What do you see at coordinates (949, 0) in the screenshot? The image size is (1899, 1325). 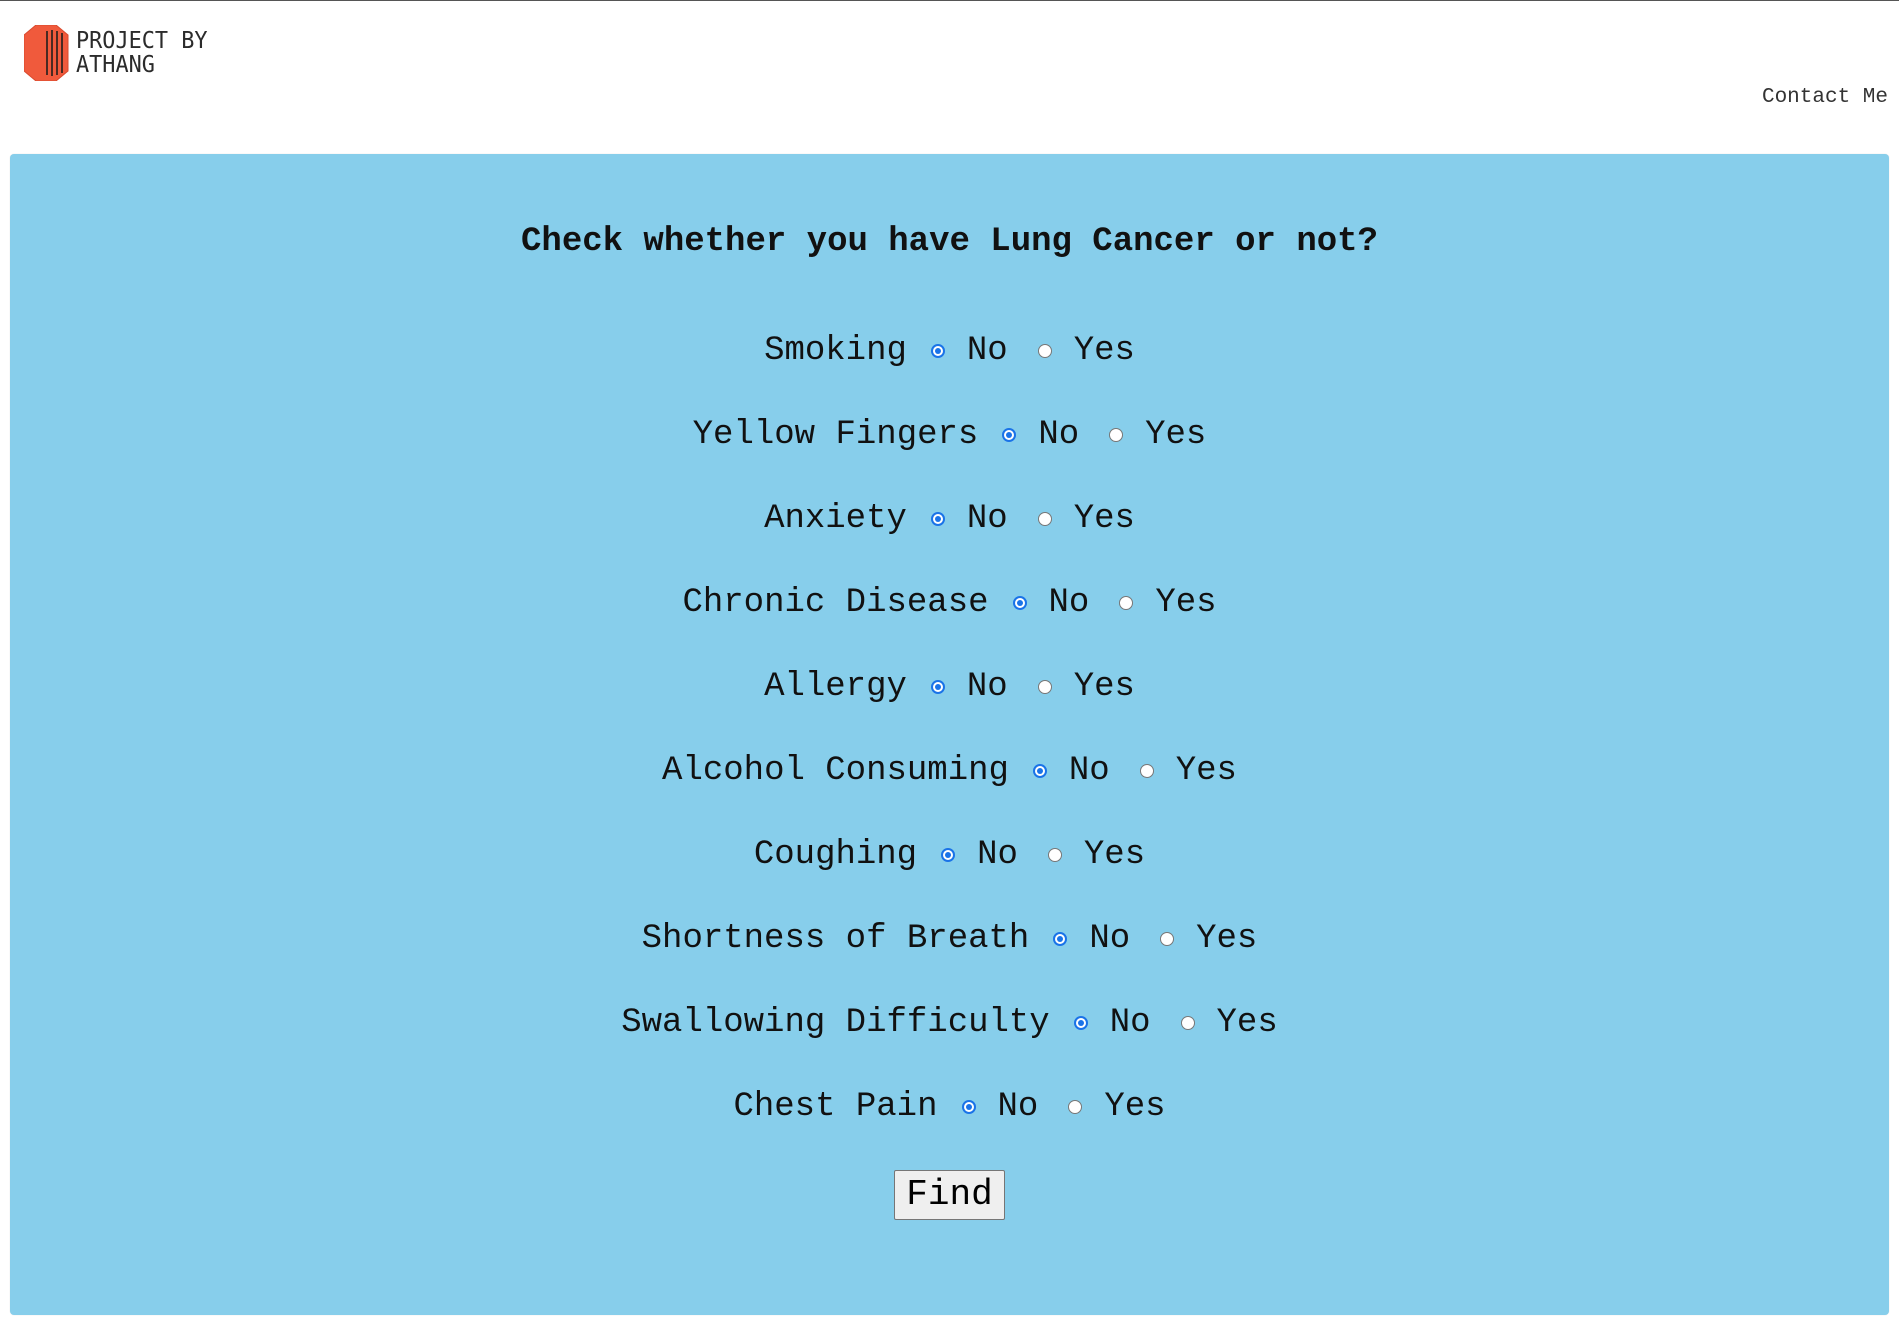 I see `top-border` at bounding box center [949, 0].